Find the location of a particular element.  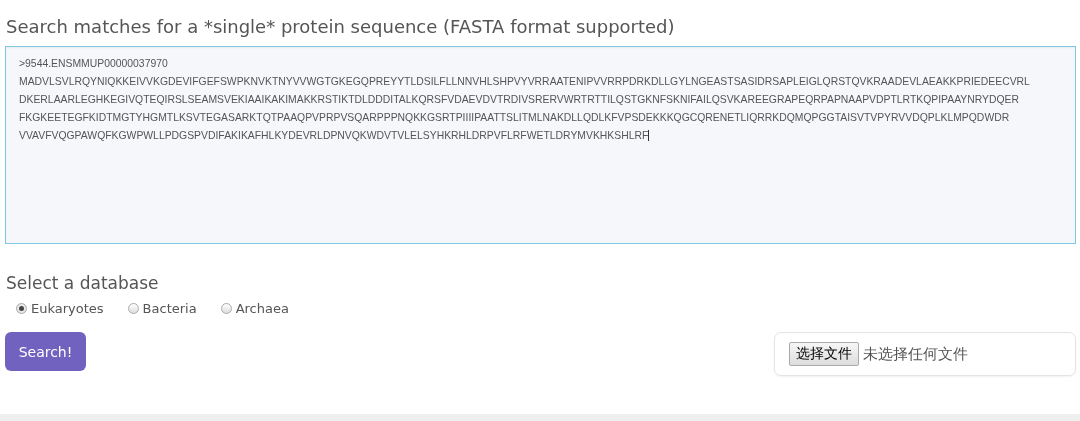

file-input: 选择文件 未选择任何文件 is located at coordinates (925, 354).